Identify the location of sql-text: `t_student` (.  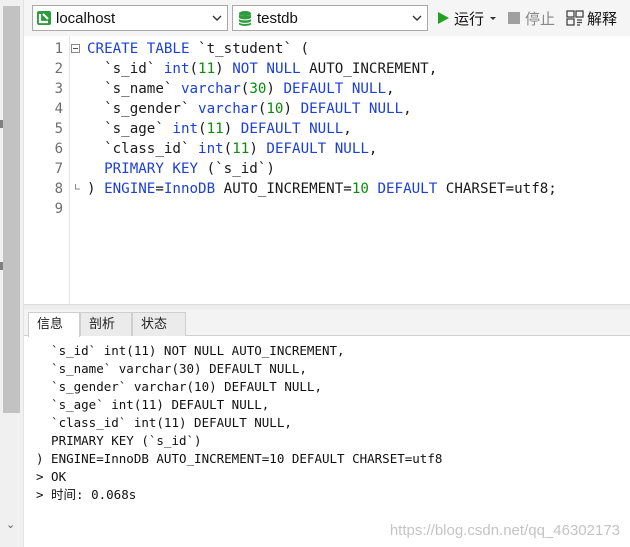
(249, 49).